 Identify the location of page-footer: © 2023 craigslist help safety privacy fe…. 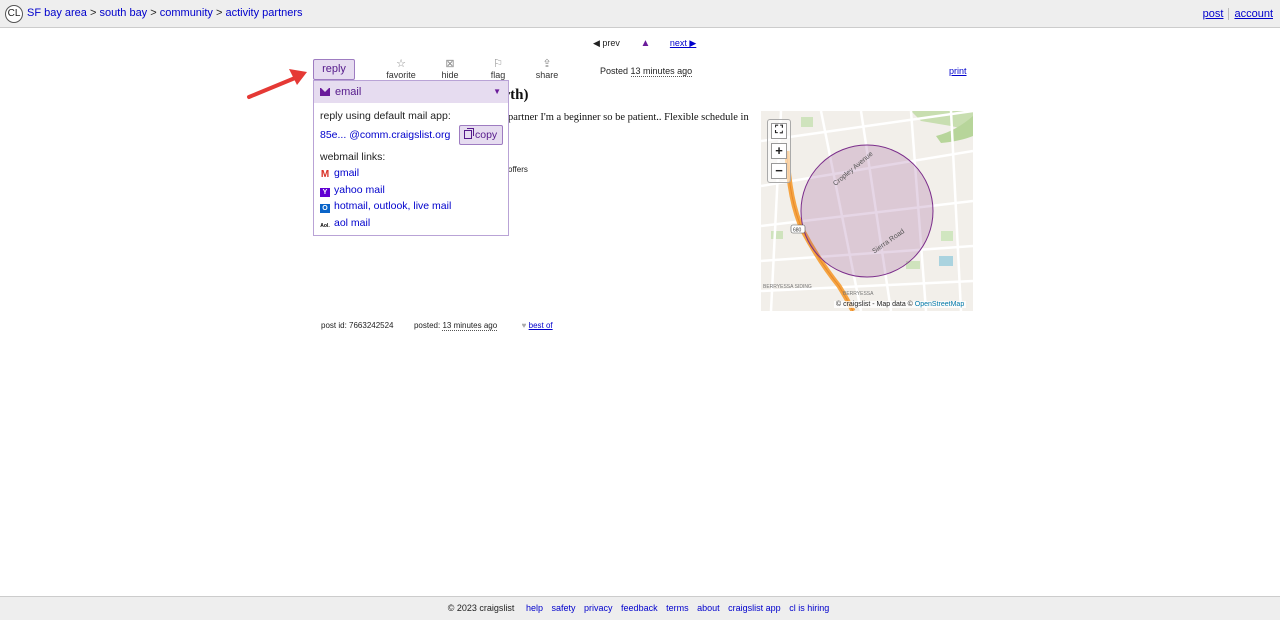
(640, 608).